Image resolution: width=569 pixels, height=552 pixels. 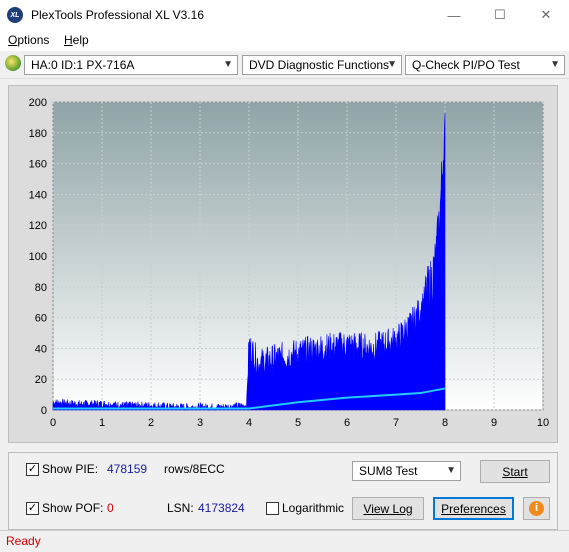 What do you see at coordinates (32, 469) in the screenshot?
I see `show-pie-checkbox: ✓` at bounding box center [32, 469].